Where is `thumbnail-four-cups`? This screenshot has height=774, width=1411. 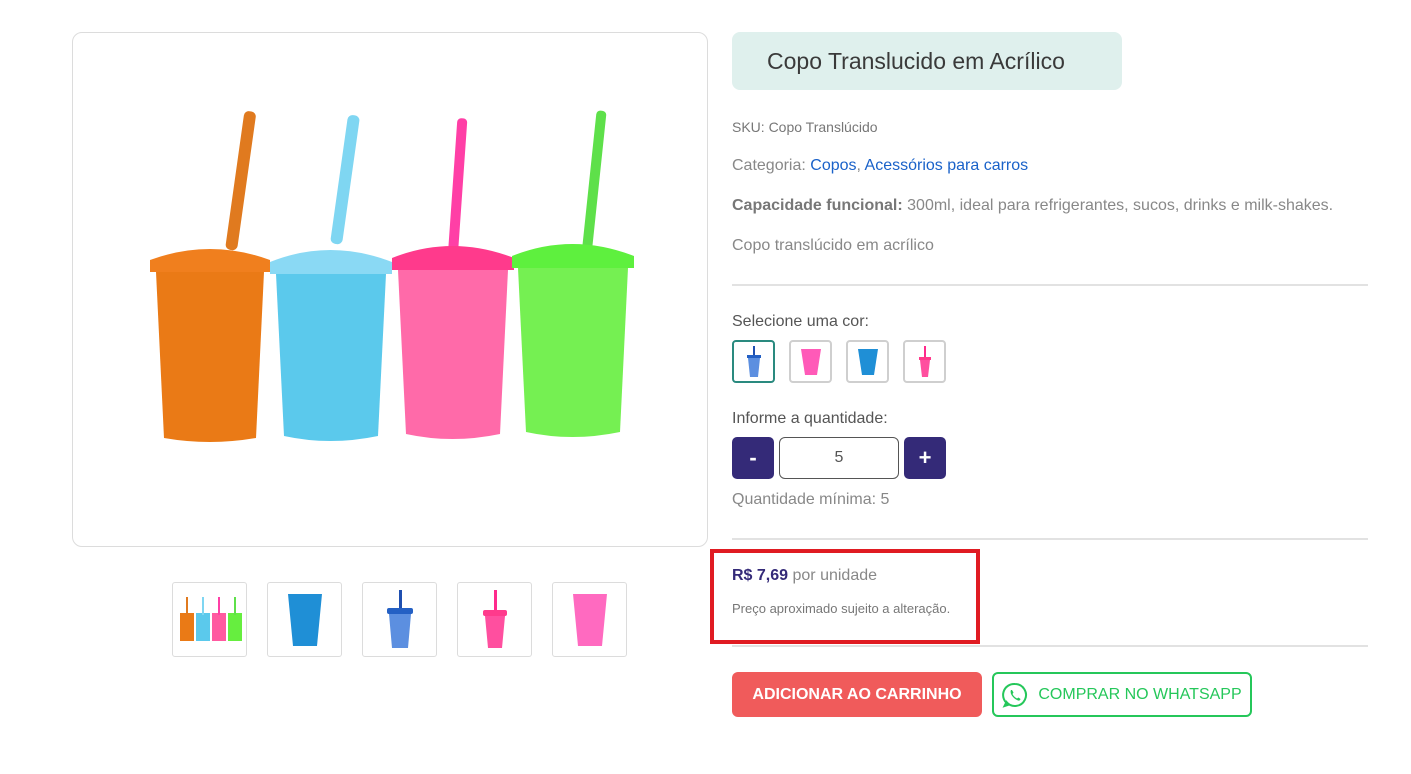 thumbnail-four-cups is located at coordinates (209, 619).